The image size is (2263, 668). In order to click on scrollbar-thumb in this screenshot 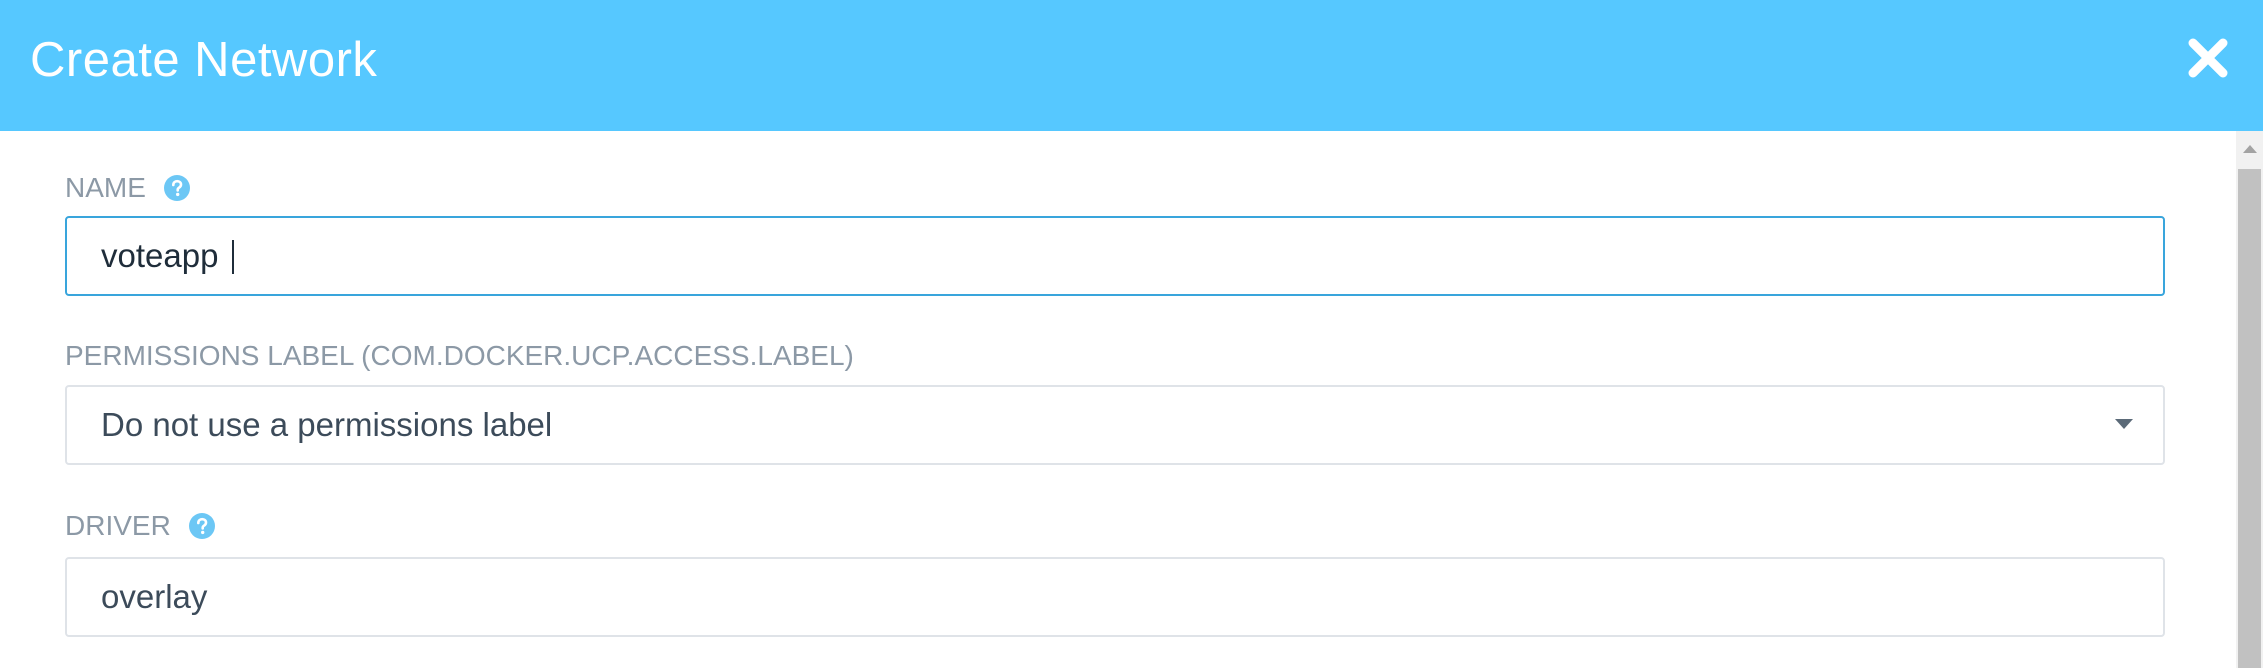, I will do `click(2249, 418)`.